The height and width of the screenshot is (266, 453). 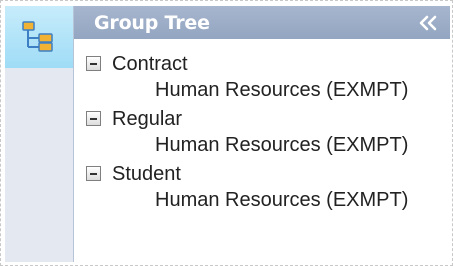 What do you see at coordinates (262, 22) in the screenshot?
I see `panel-header: Group Tree` at bounding box center [262, 22].